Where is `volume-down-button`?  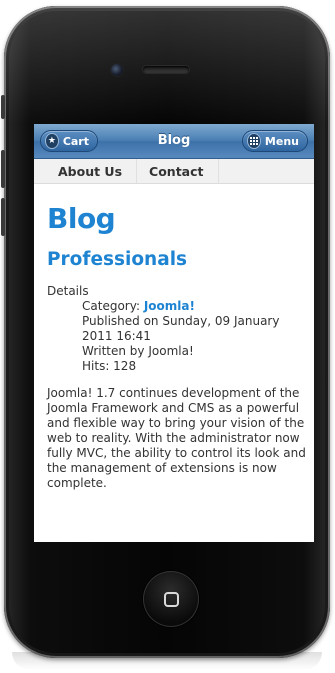 volume-down-button is located at coordinates (3, 217).